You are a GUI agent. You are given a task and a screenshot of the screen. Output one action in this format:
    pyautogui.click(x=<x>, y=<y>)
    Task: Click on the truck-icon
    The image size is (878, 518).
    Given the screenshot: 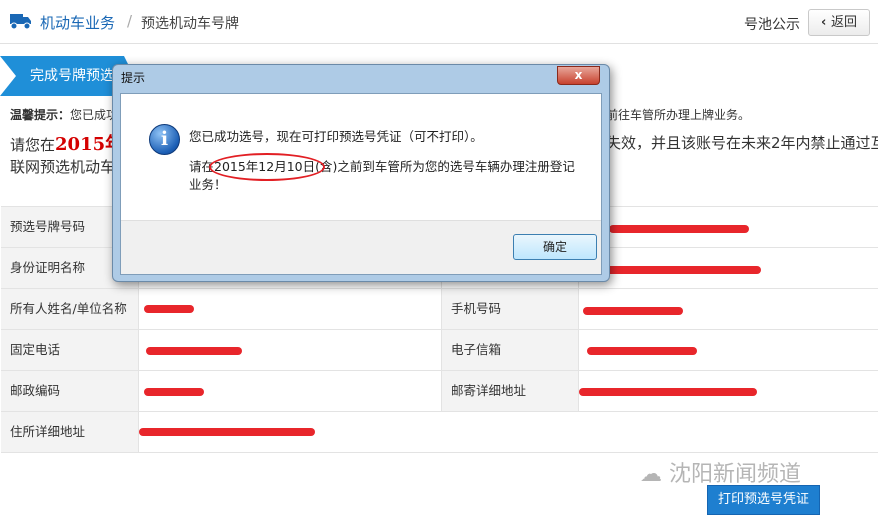 What is the action you would take?
    pyautogui.click(x=20, y=22)
    